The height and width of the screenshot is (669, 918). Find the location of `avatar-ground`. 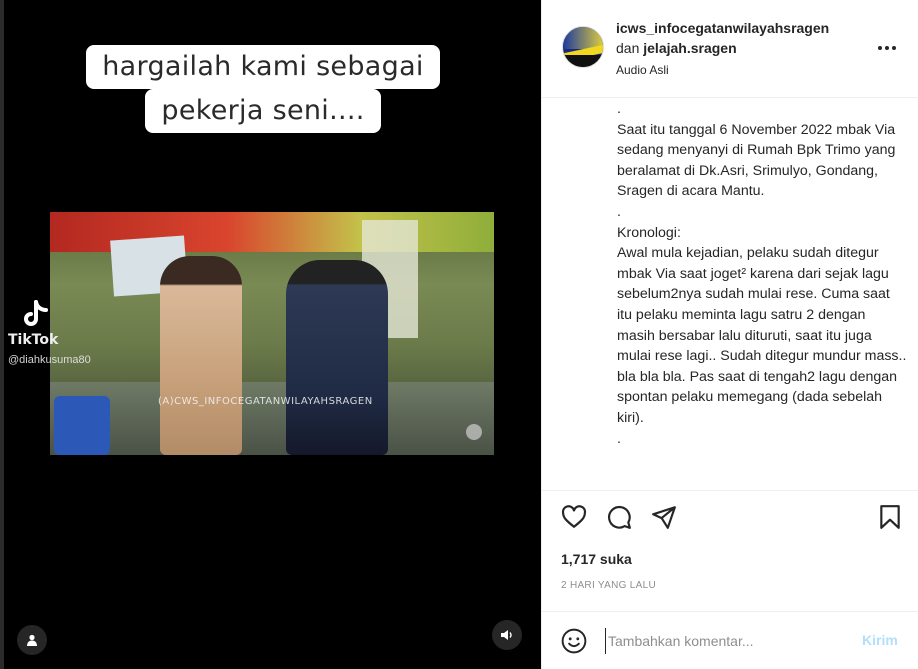

avatar-ground is located at coordinates (583, 61).